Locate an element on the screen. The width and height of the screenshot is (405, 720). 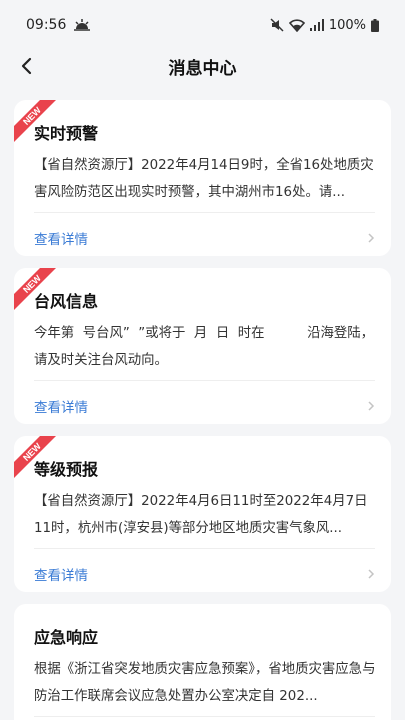
status-time: 09:56 is located at coordinates (46, 25).